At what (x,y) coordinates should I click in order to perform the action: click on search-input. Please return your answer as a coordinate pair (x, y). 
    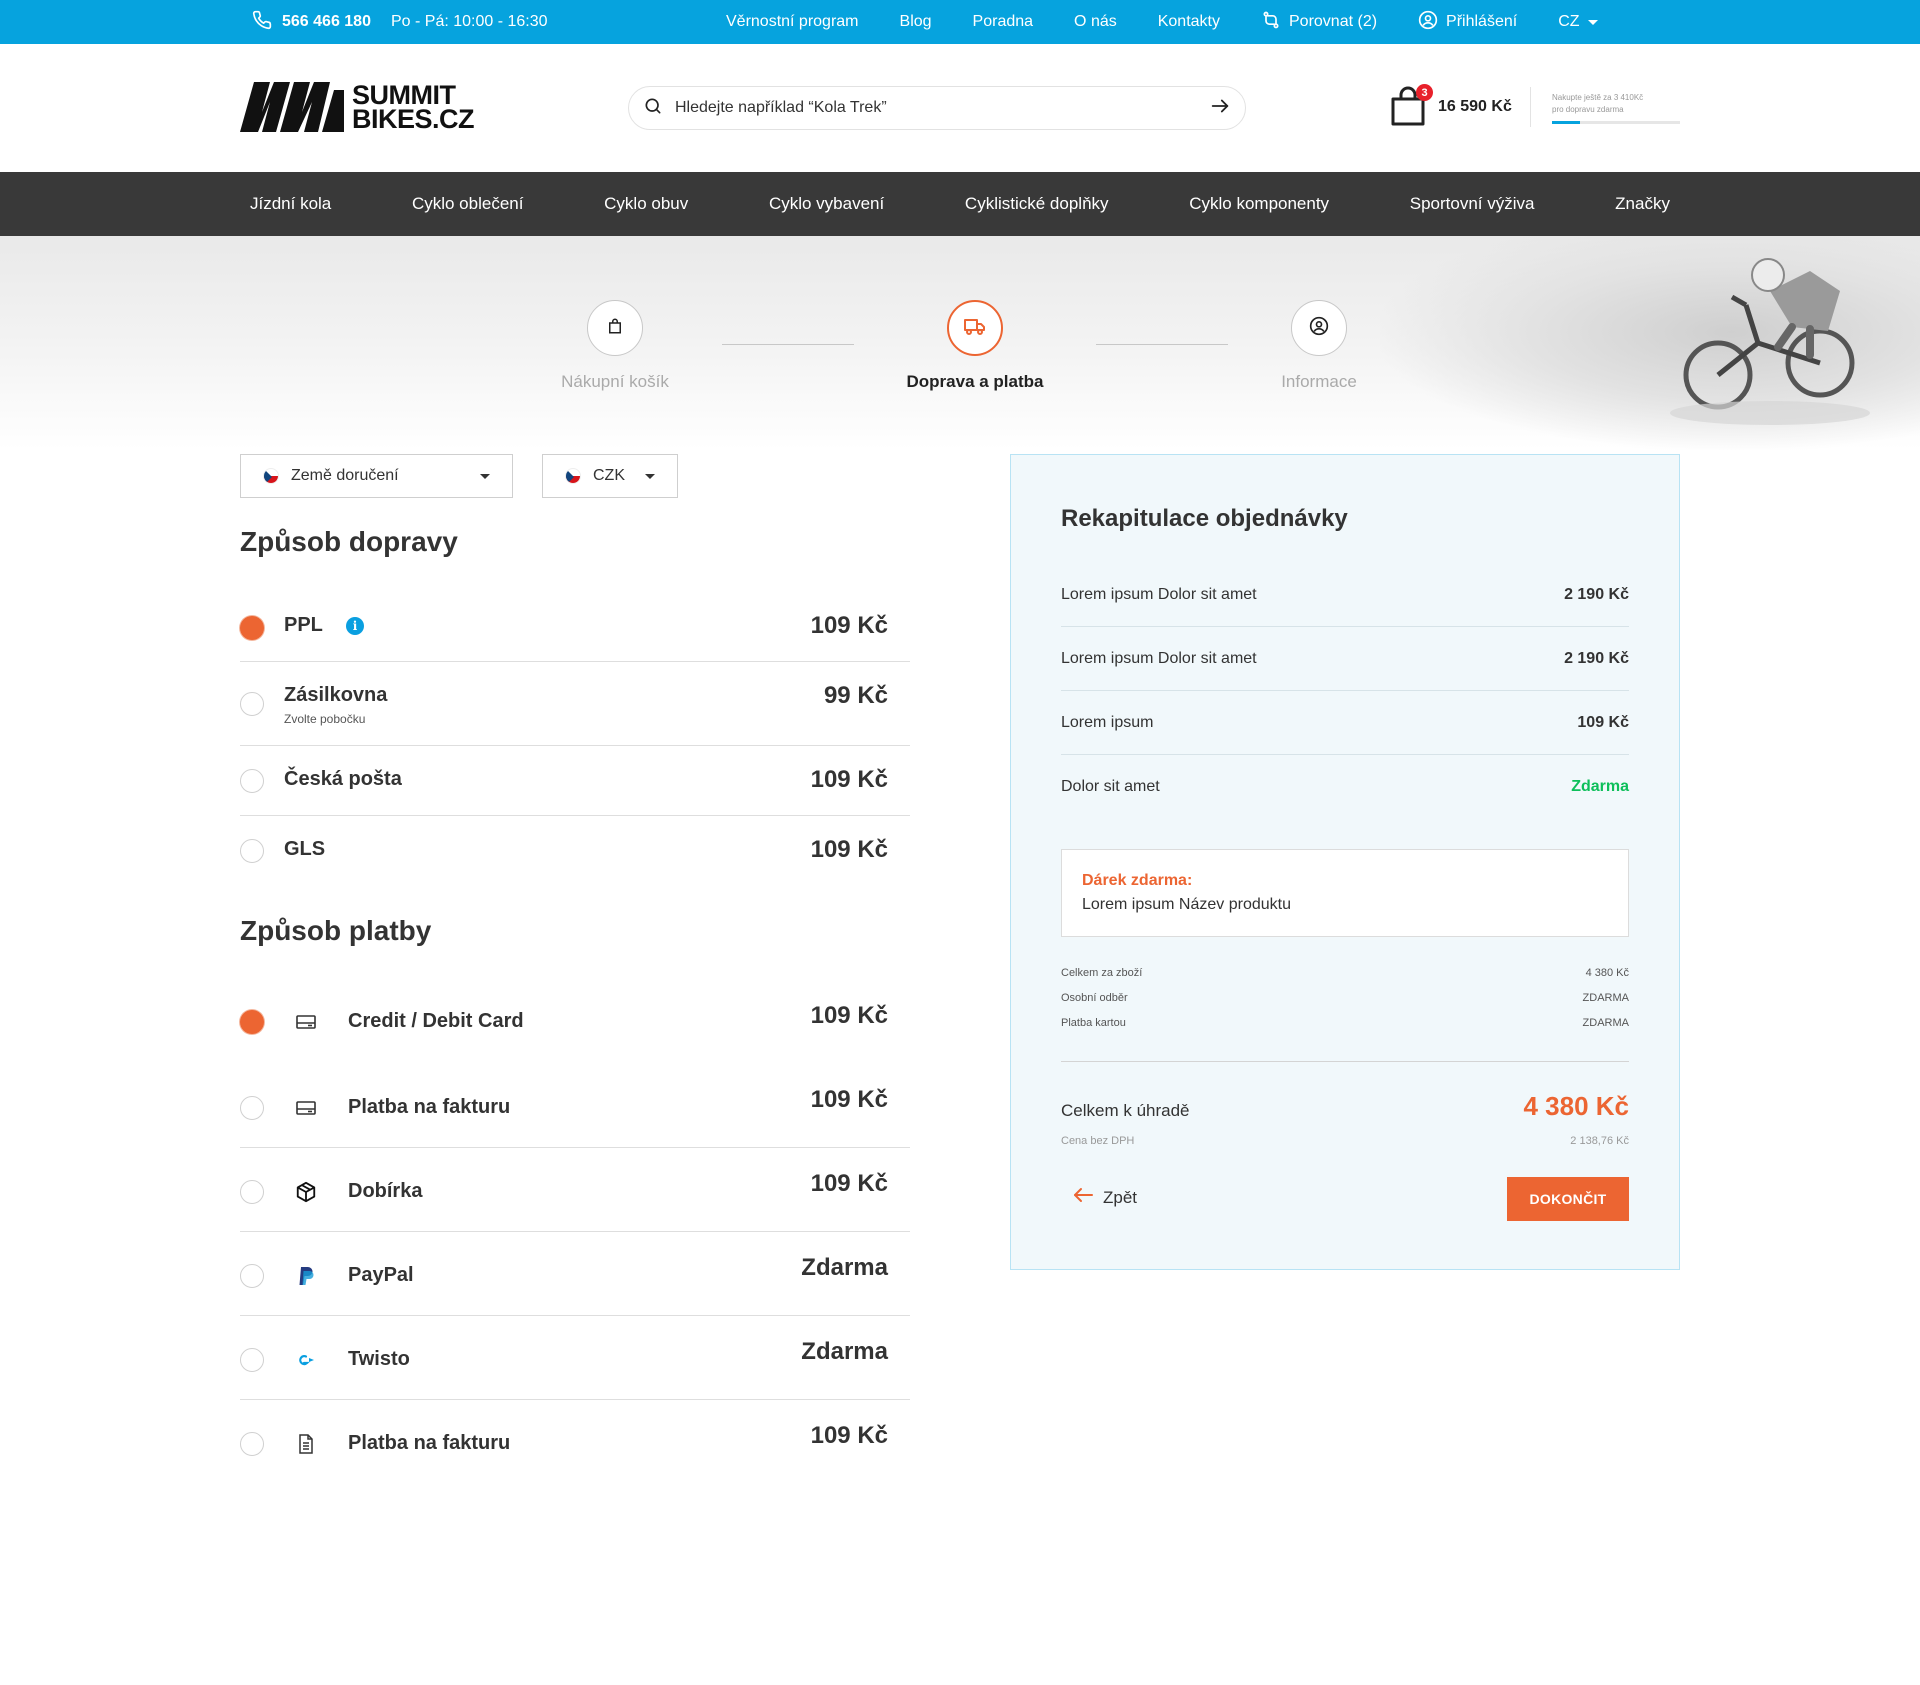
    Looking at the image, I should click on (942, 108).